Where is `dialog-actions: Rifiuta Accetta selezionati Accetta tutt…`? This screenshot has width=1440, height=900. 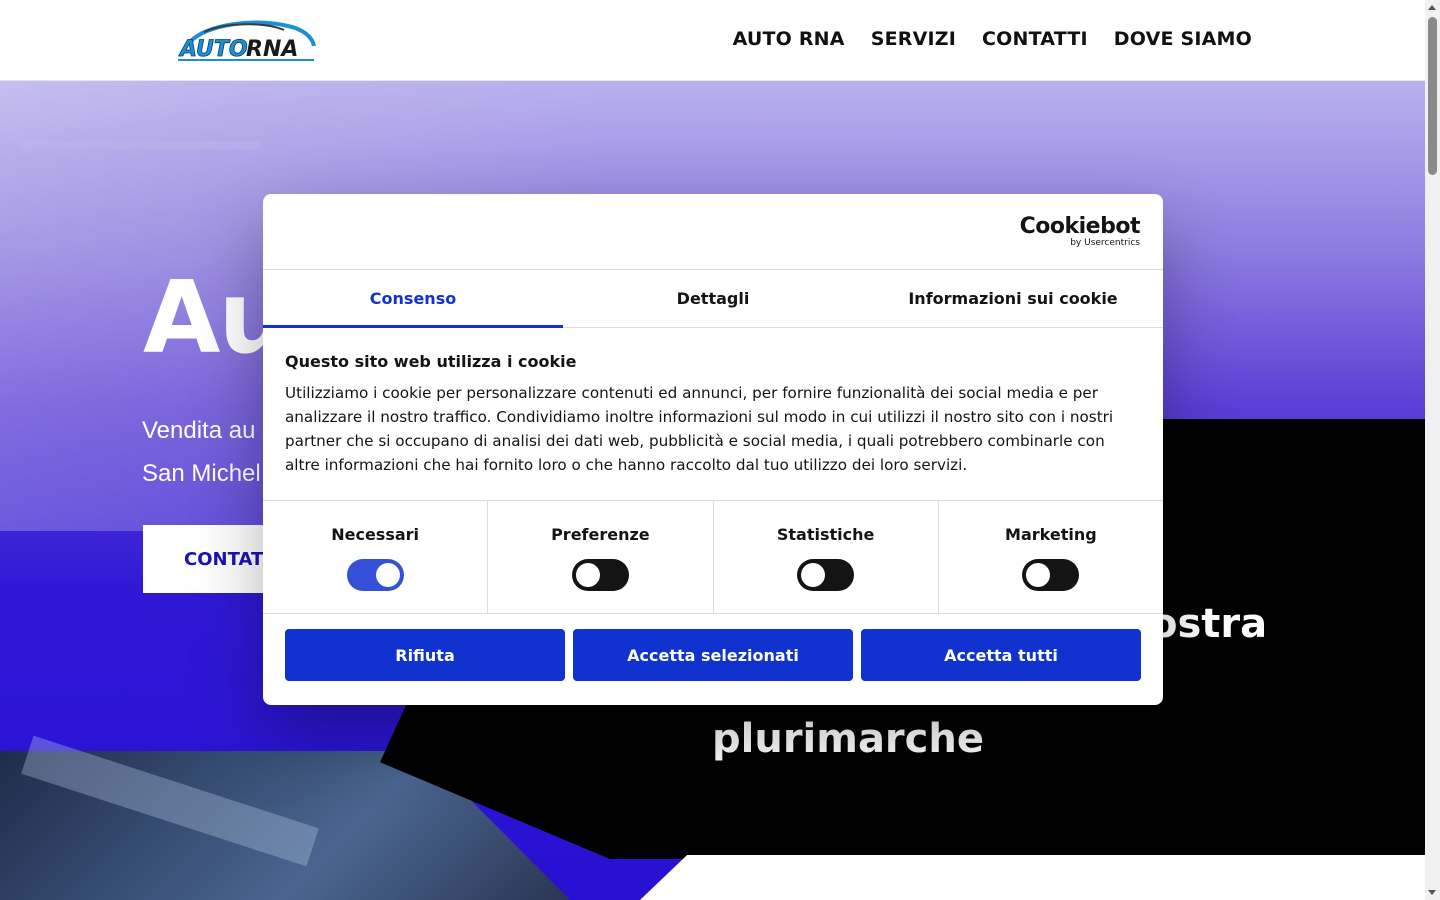 dialog-actions: Rifiuta Accetta selezionati Accetta tutt… is located at coordinates (713, 655).